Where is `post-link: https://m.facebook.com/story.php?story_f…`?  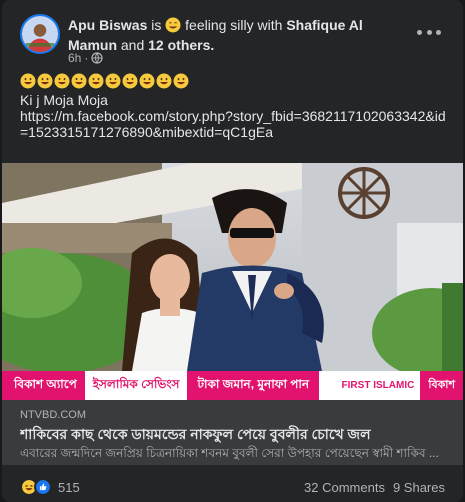 post-link: https://m.facebook.com/story.php?story_f… is located at coordinates (235, 124).